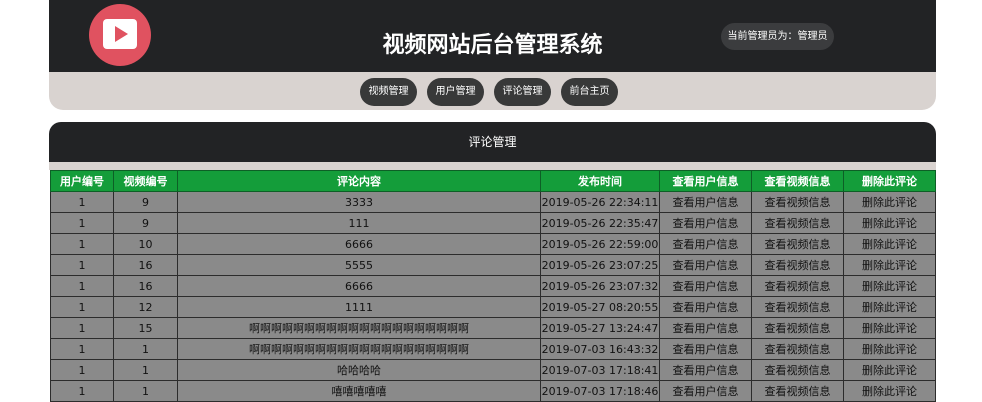 The width and height of the screenshot is (982, 402). What do you see at coordinates (492, 142) in the screenshot?
I see `panel-title: 评论管理` at bounding box center [492, 142].